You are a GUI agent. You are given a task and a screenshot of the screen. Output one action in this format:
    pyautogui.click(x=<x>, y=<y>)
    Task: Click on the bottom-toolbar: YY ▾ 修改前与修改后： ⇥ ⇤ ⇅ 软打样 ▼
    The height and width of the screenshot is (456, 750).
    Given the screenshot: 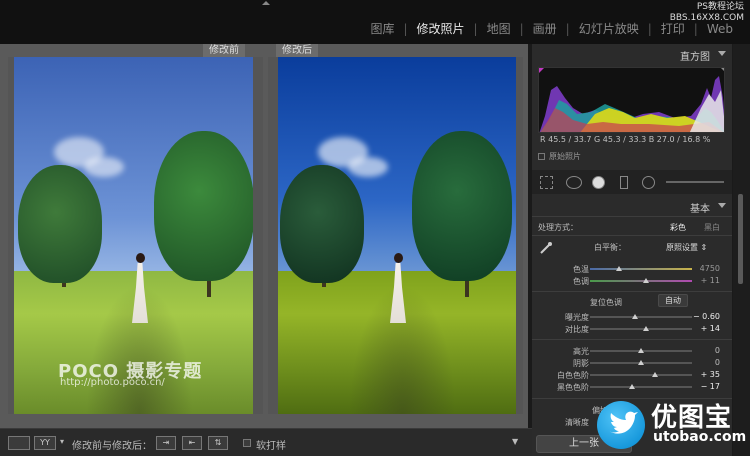 What is the action you would take?
    pyautogui.click(x=266, y=442)
    